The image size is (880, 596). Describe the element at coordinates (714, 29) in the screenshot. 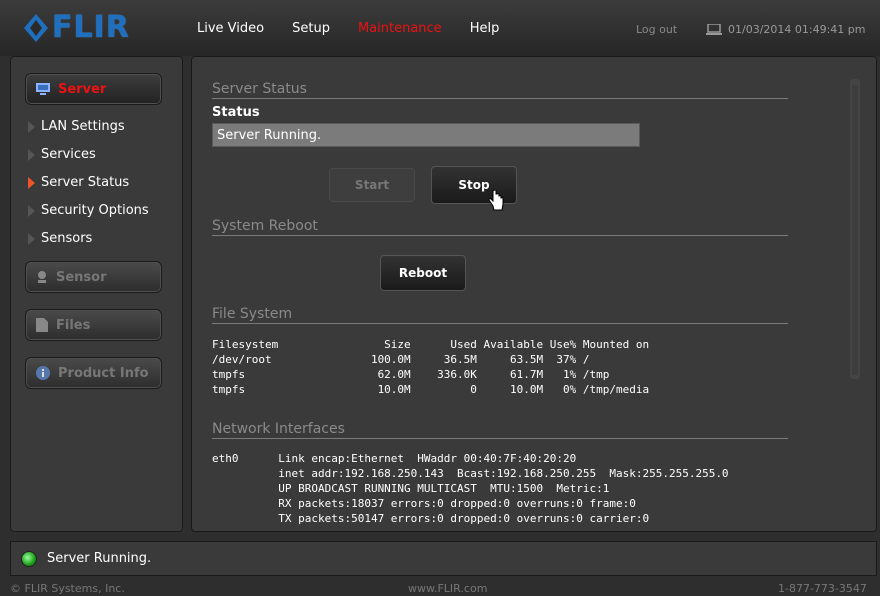

I see `laptop-icon` at that location.